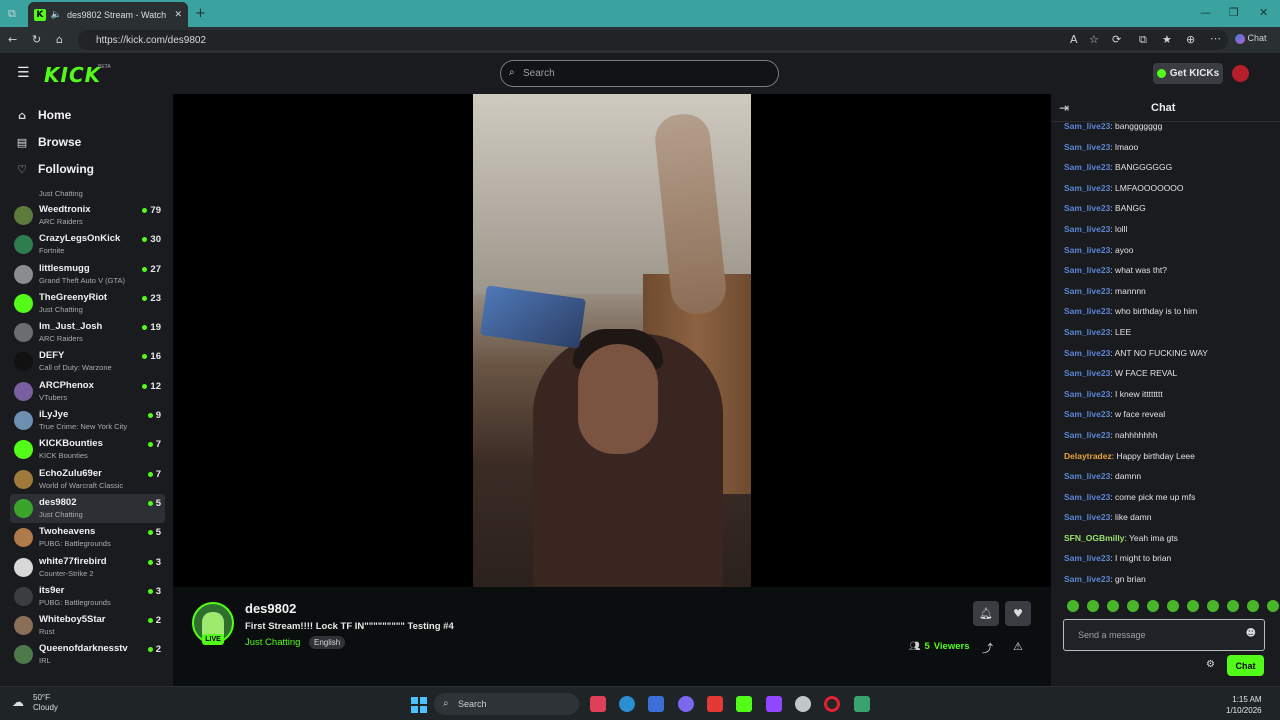 The image size is (1280, 720). What do you see at coordinates (774, 704) in the screenshot?
I see `twitch-app-icon` at bounding box center [774, 704].